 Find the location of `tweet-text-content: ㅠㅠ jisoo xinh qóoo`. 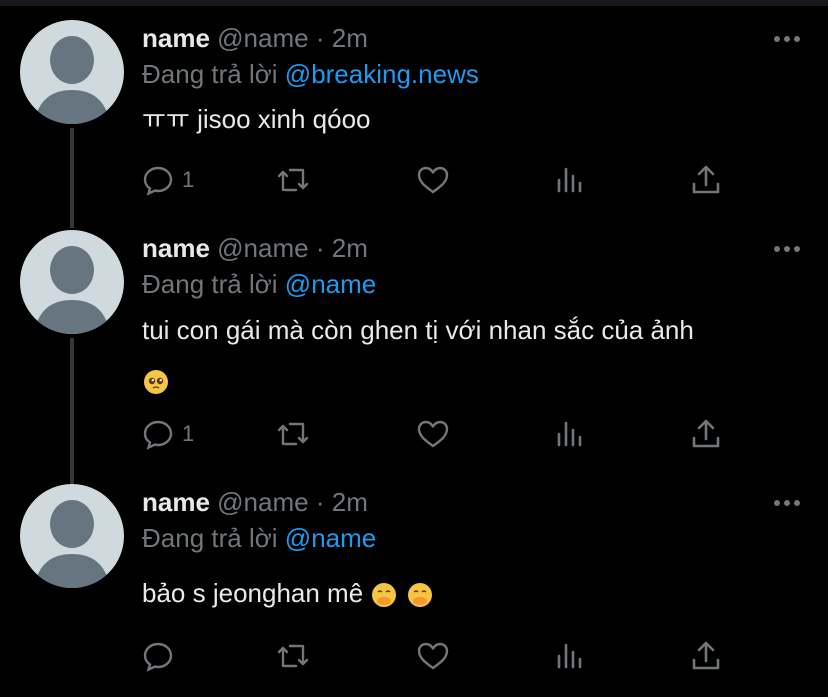

tweet-text-content: ㅠㅠ jisoo xinh qóoo is located at coordinates (256, 119).